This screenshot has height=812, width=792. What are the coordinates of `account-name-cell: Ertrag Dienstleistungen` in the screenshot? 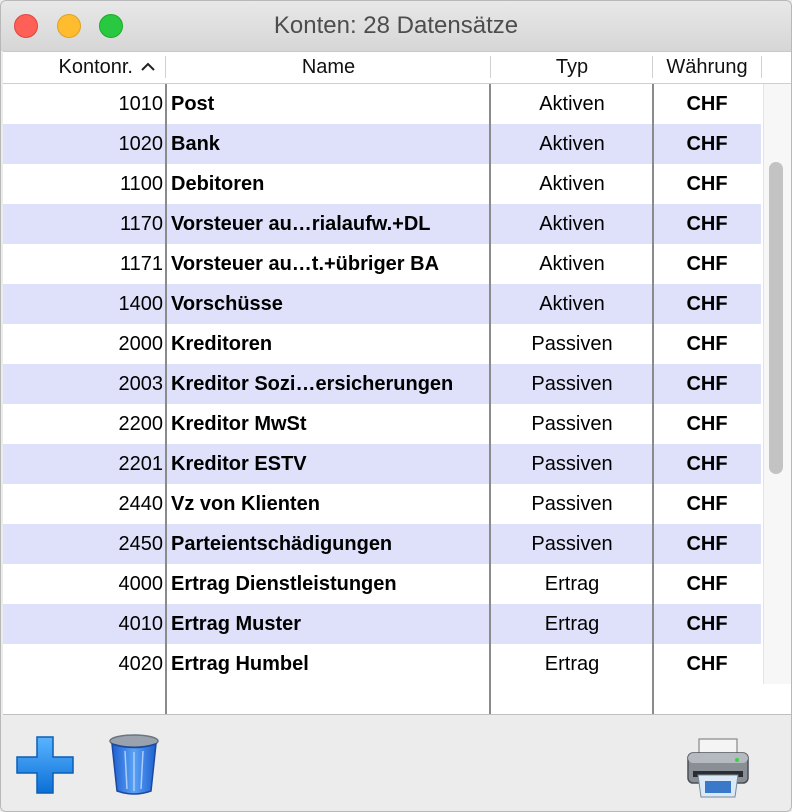 It's located at (284, 584).